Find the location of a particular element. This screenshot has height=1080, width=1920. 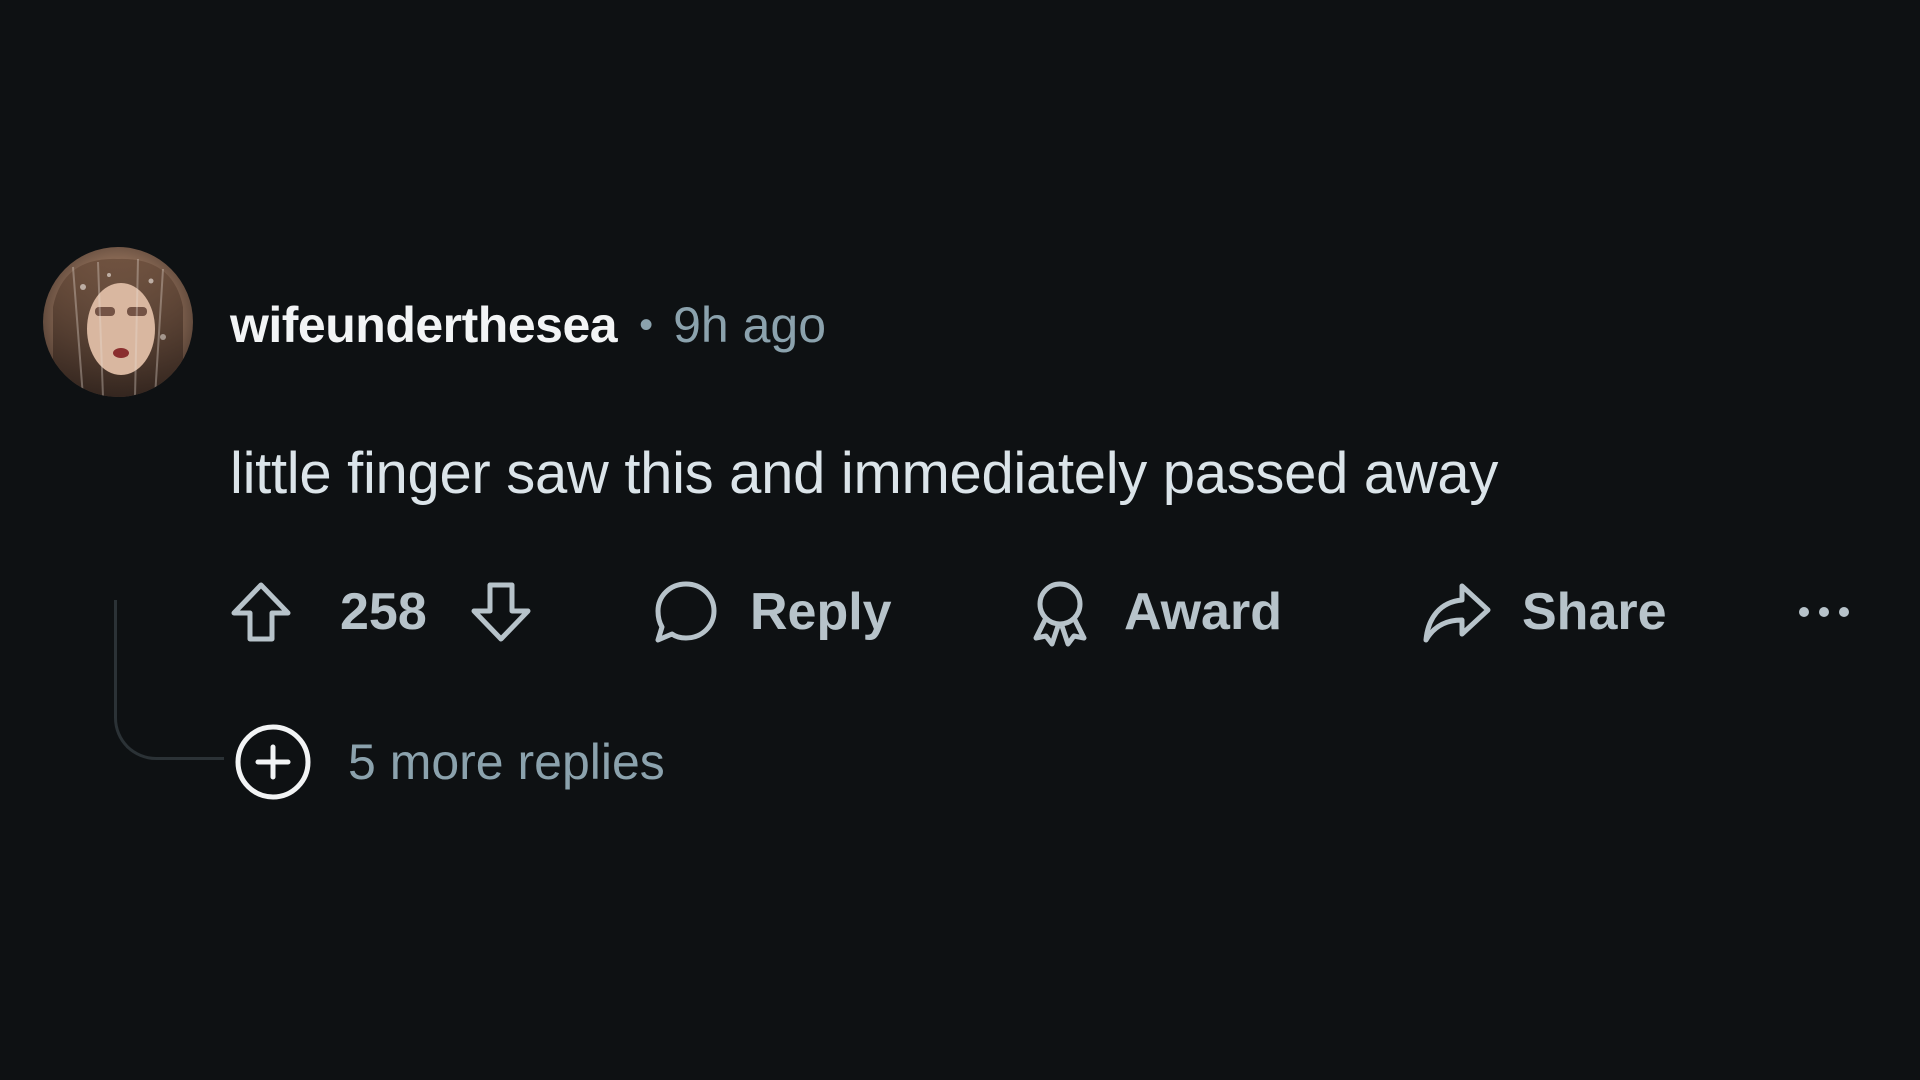

award-label: Award is located at coordinates (1203, 612).